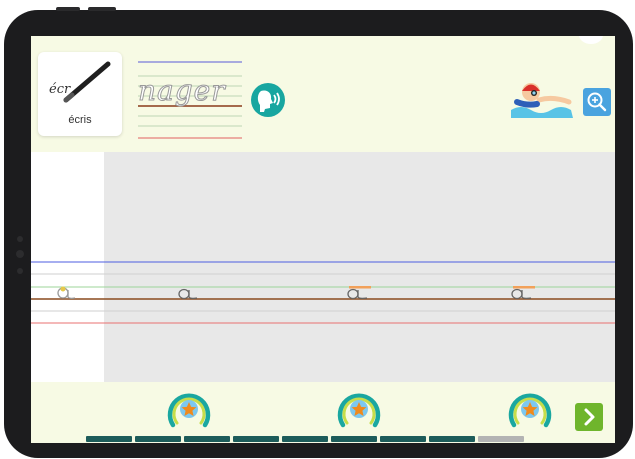 The image size is (635, 459). I want to click on zoom-button, so click(597, 102).